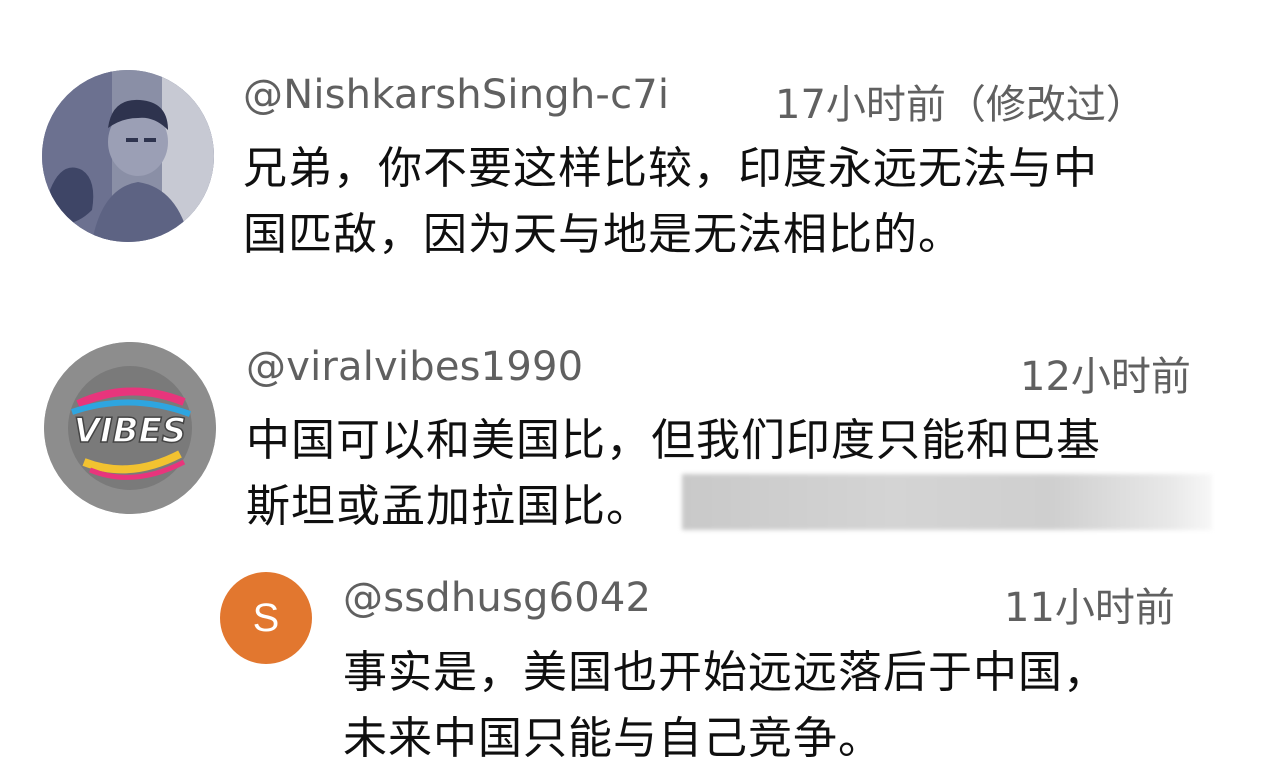  What do you see at coordinates (1089, 608) in the screenshot?
I see `reply-timestamp: 11小时前` at bounding box center [1089, 608].